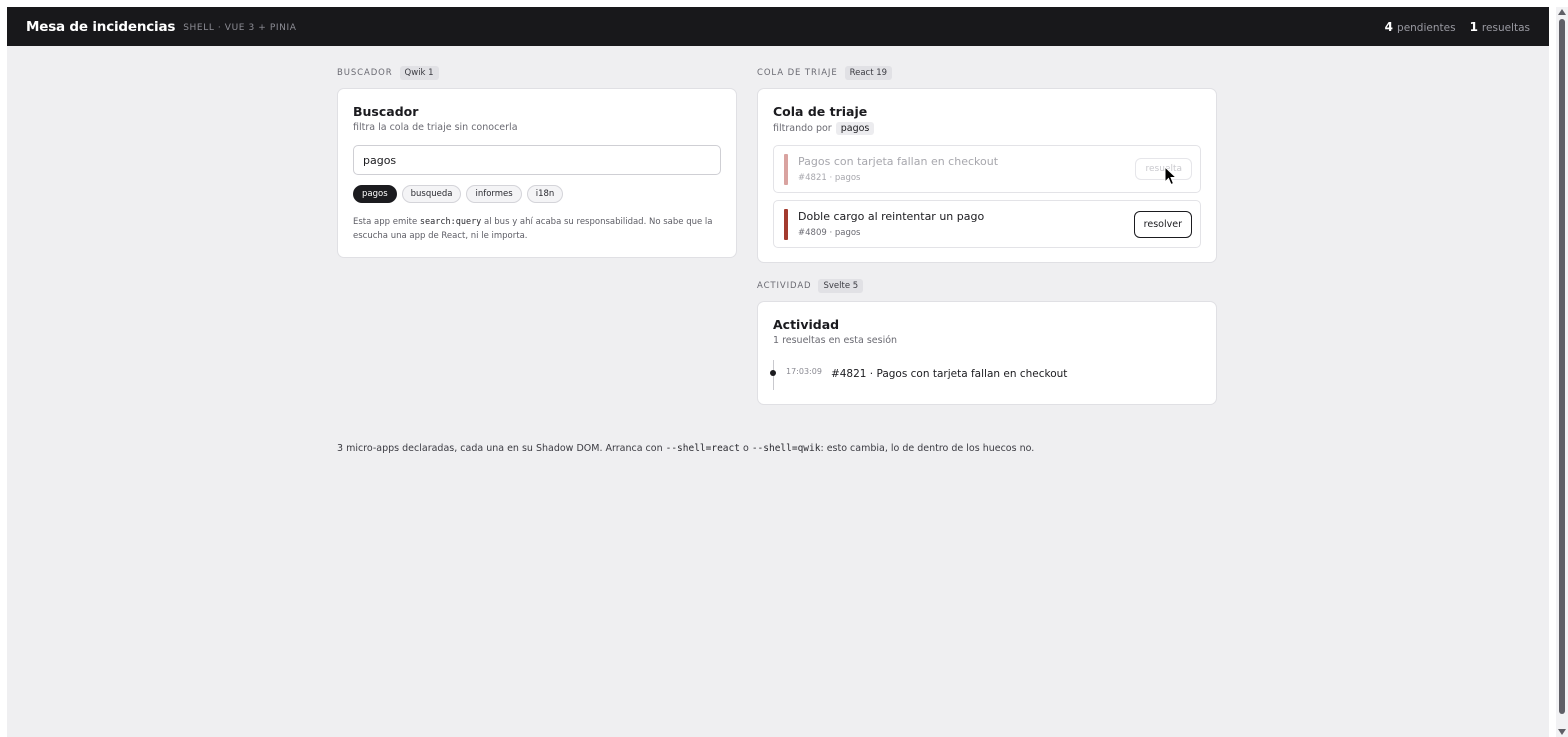 The height and width of the screenshot is (737, 1568). Describe the element at coordinates (835, 340) in the screenshot. I see `activity-card-subtitle: 1 resueltas en esta sesión` at that location.